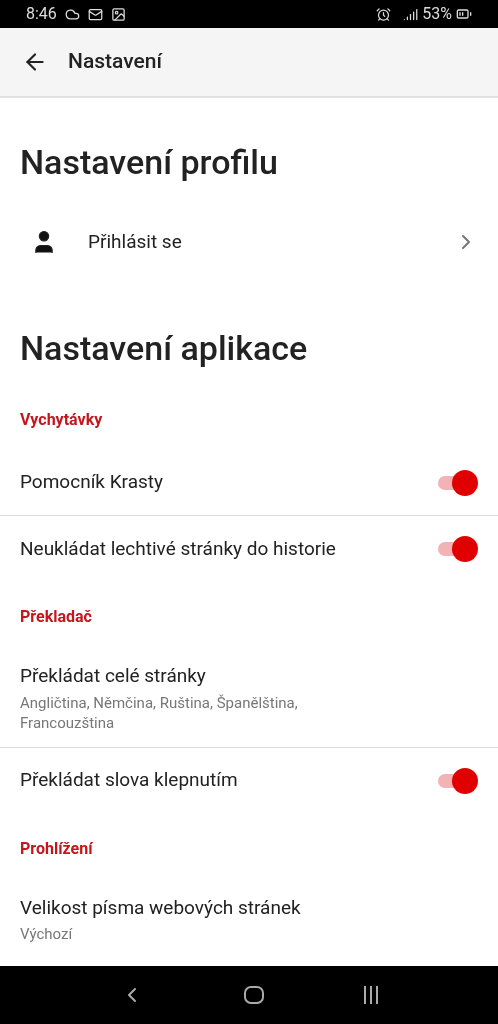 This screenshot has width=498, height=1024. Describe the element at coordinates (118, 14) in the screenshot. I see `image-icon` at that location.